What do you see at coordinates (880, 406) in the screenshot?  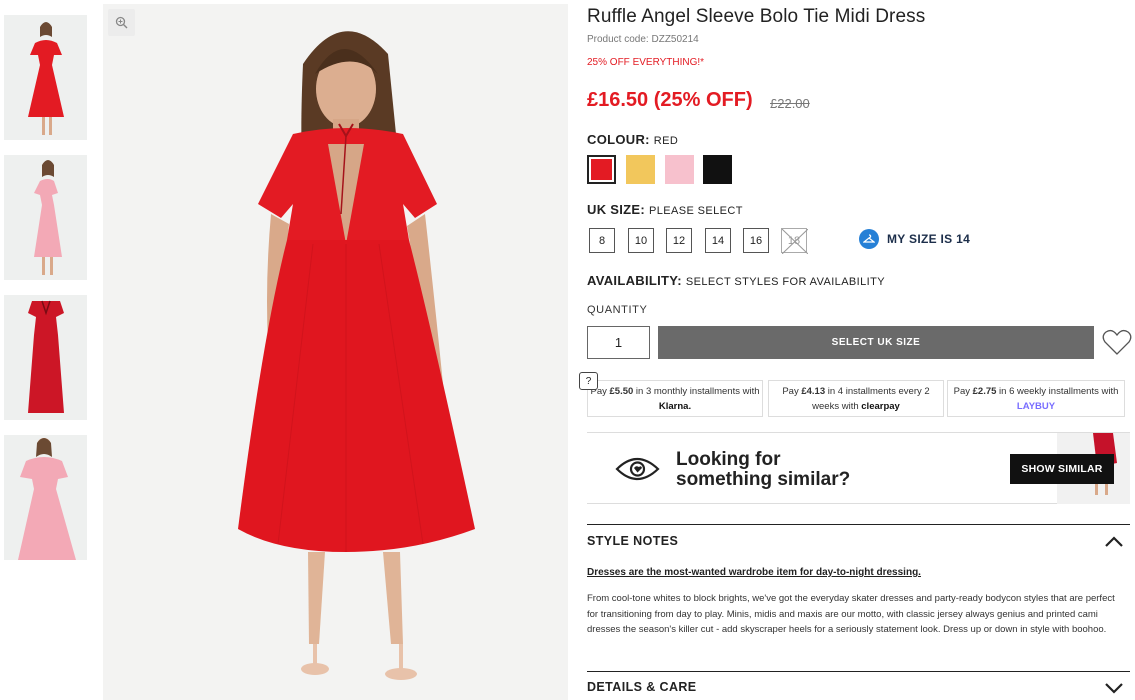 I see `clearpay-logo: clearpay` at bounding box center [880, 406].